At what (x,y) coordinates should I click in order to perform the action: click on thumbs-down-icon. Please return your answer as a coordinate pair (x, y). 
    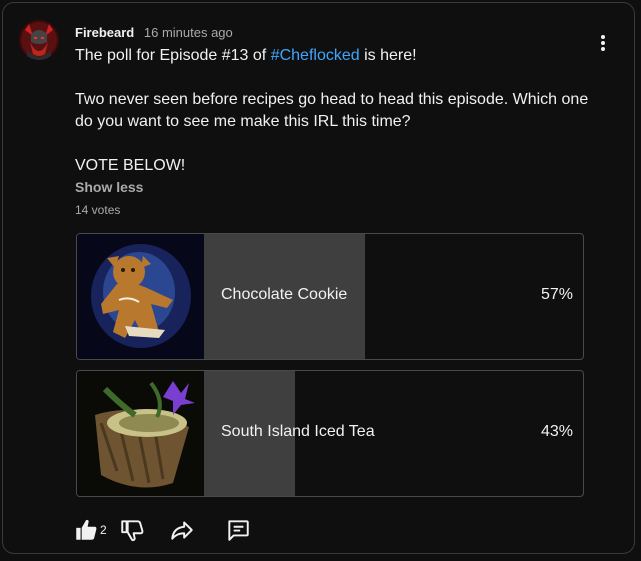
    Looking at the image, I should click on (132, 531).